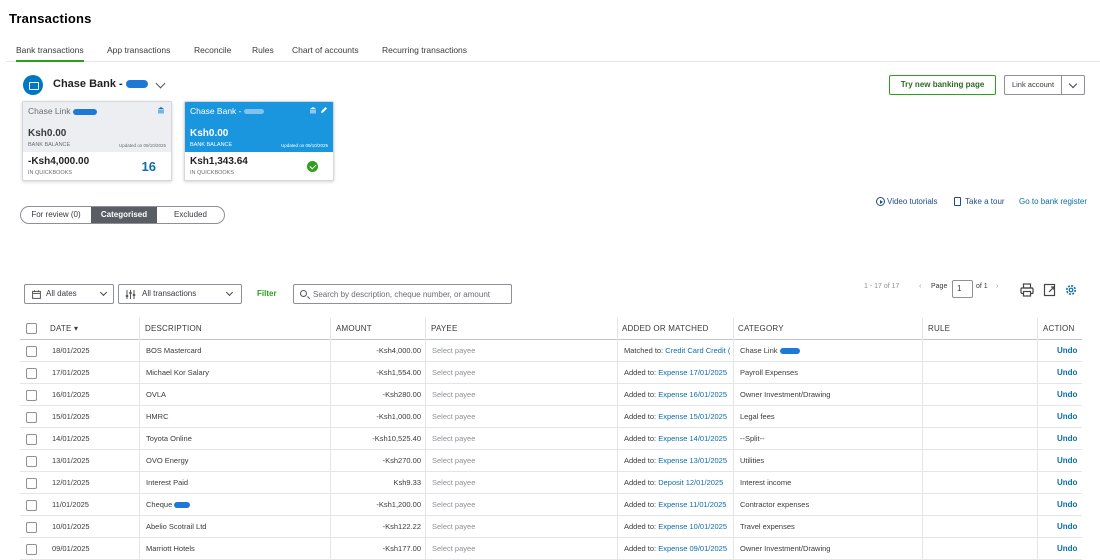 The height and width of the screenshot is (560, 1100). I want to click on matched-transaction-link: Expense 15/01/2025, so click(692, 416).